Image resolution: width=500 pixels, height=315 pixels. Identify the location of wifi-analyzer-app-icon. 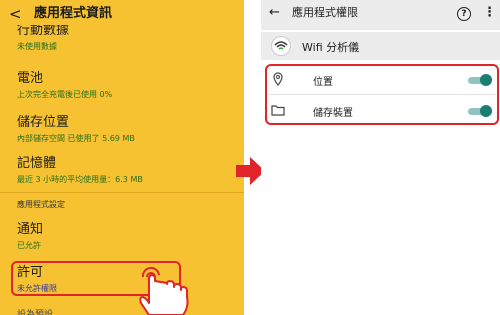
(281, 46).